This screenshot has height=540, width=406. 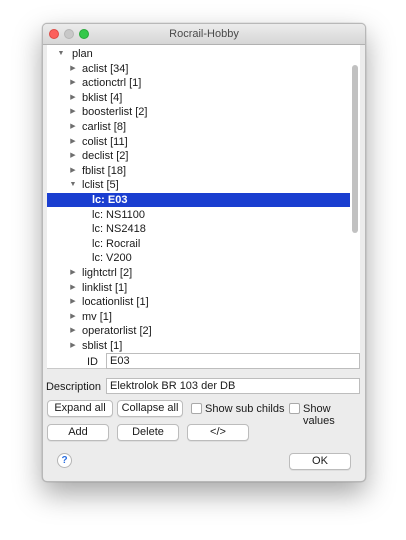 What do you see at coordinates (319, 415) in the screenshot?
I see `show-values-label: Show values` at bounding box center [319, 415].